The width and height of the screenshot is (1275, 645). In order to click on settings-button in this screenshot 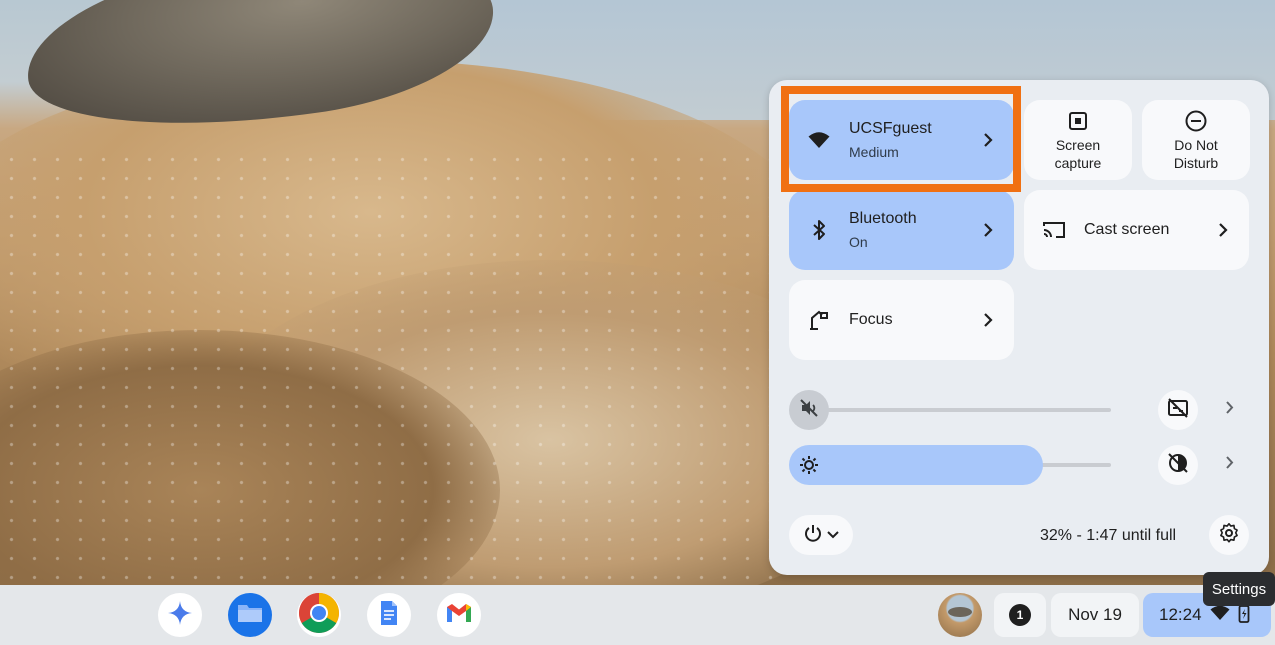, I will do `click(1229, 535)`.